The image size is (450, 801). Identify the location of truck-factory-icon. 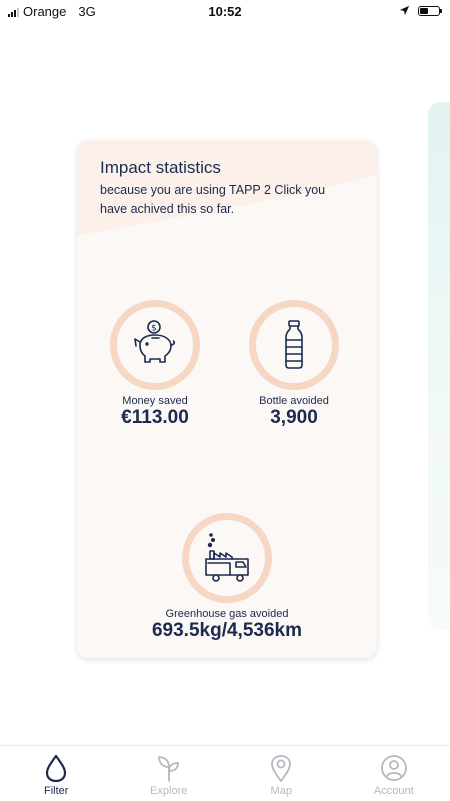
(227, 558).